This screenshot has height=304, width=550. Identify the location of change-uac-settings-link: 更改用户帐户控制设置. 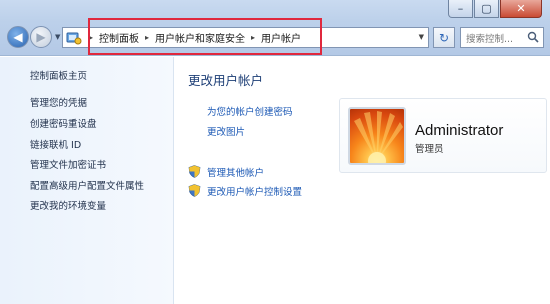
(254, 191).